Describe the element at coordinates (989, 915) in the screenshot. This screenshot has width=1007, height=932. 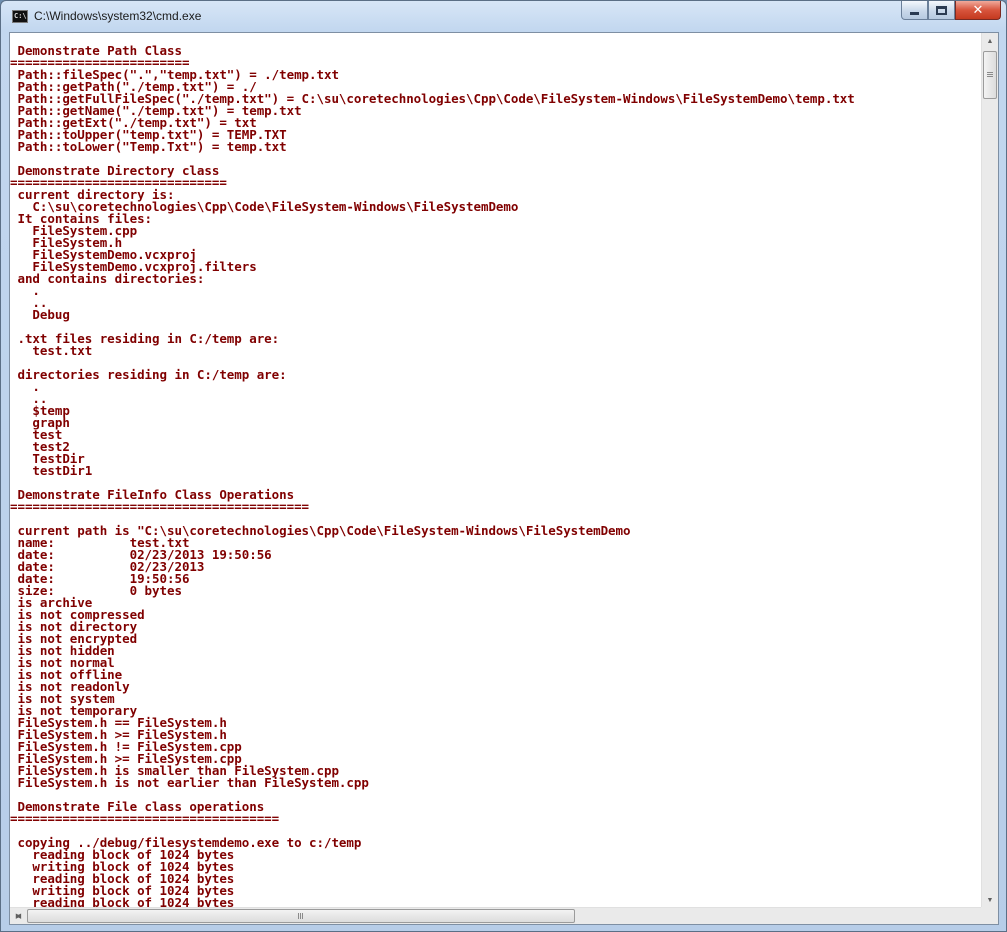
I see `scrollbar-corner` at that location.